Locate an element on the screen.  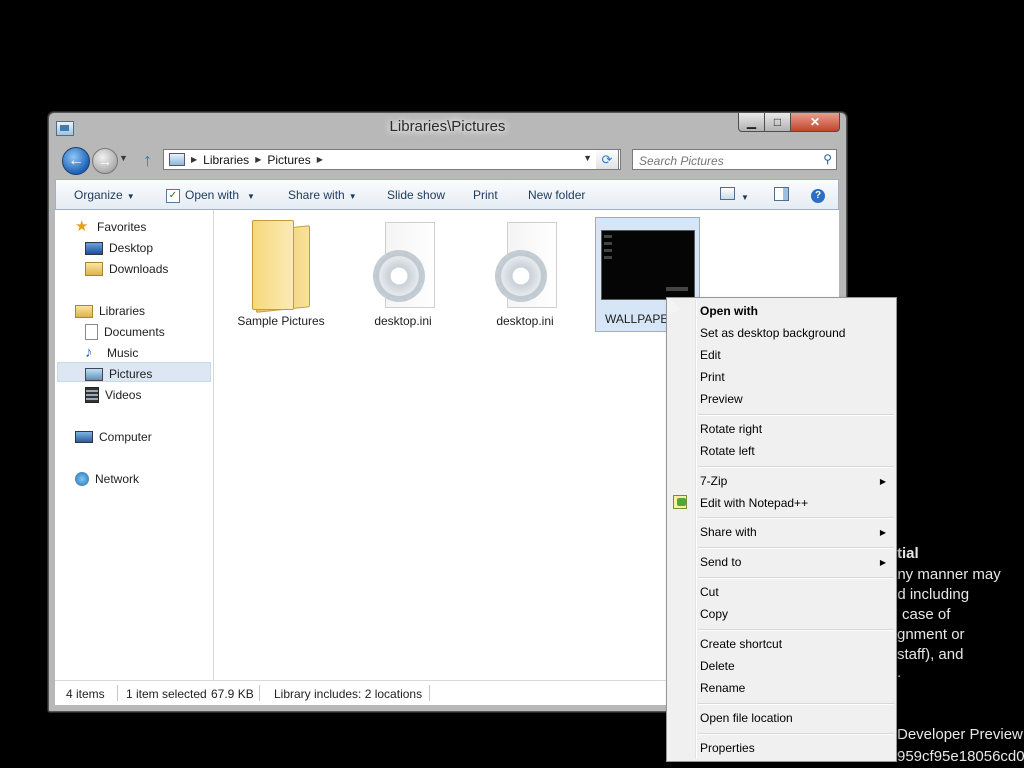
menu-item-properties: Properties is located at coordinates (727, 748).